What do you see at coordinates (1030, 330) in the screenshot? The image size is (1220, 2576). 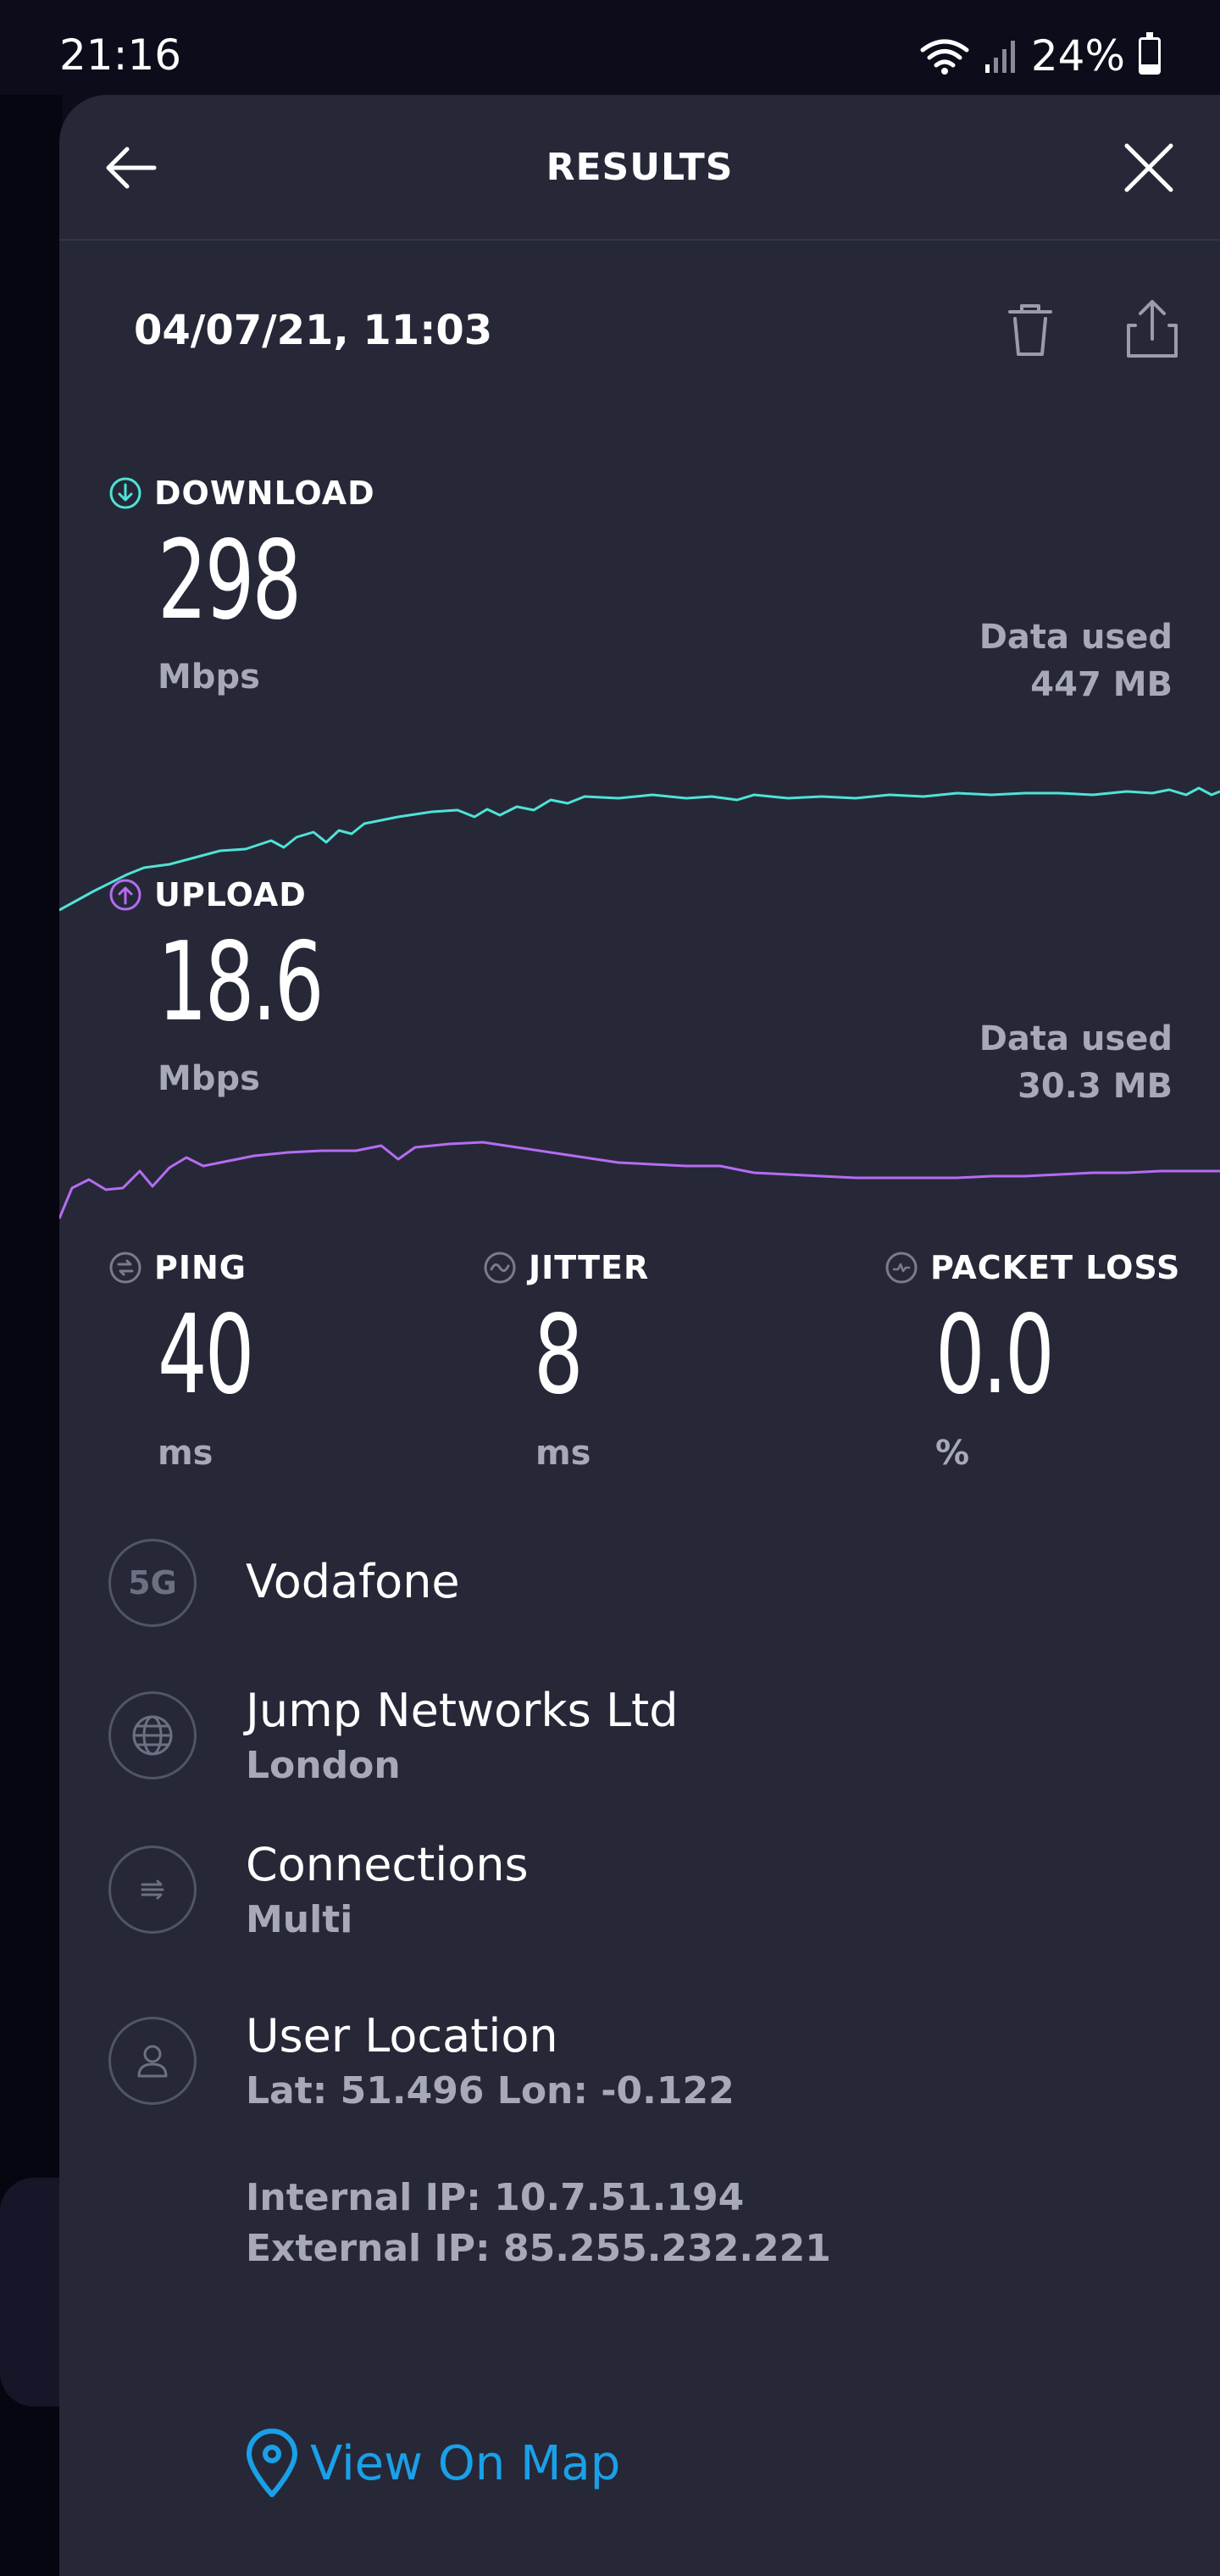 I see `trash-icon` at bounding box center [1030, 330].